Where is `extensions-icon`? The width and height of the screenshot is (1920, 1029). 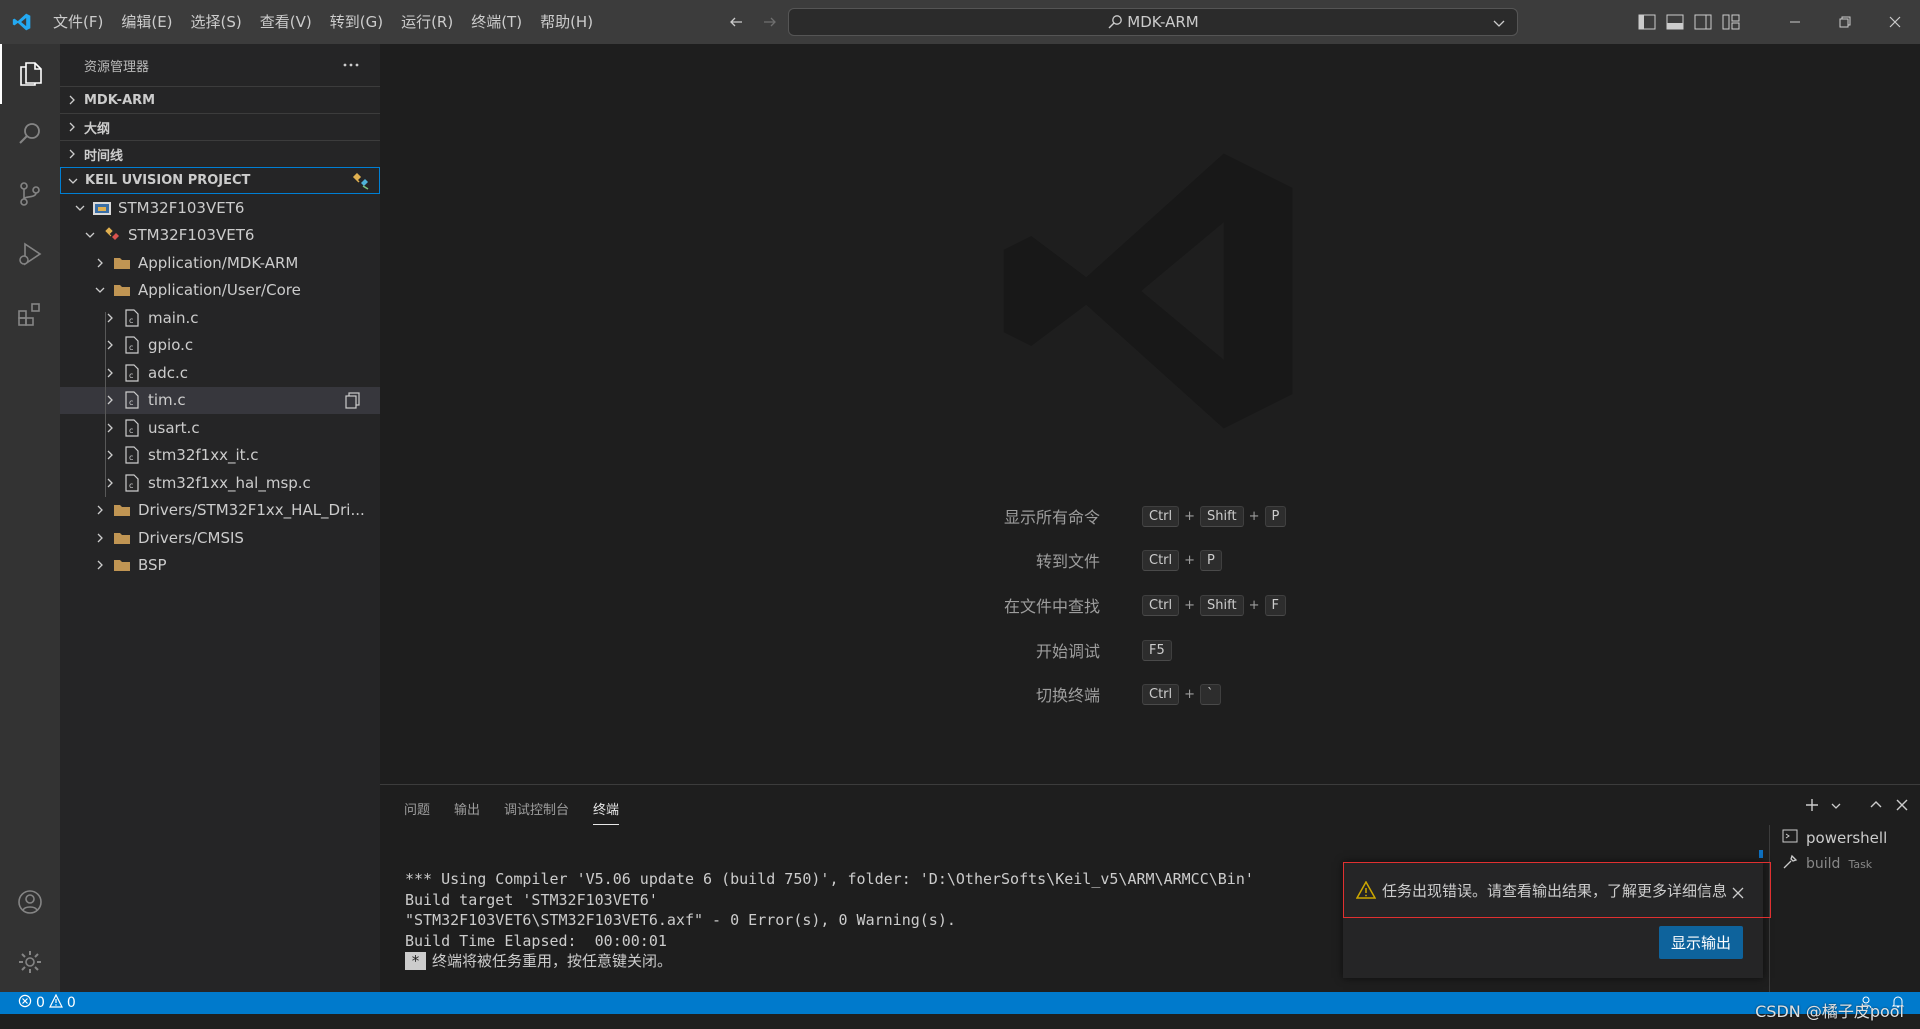 extensions-icon is located at coordinates (30, 314).